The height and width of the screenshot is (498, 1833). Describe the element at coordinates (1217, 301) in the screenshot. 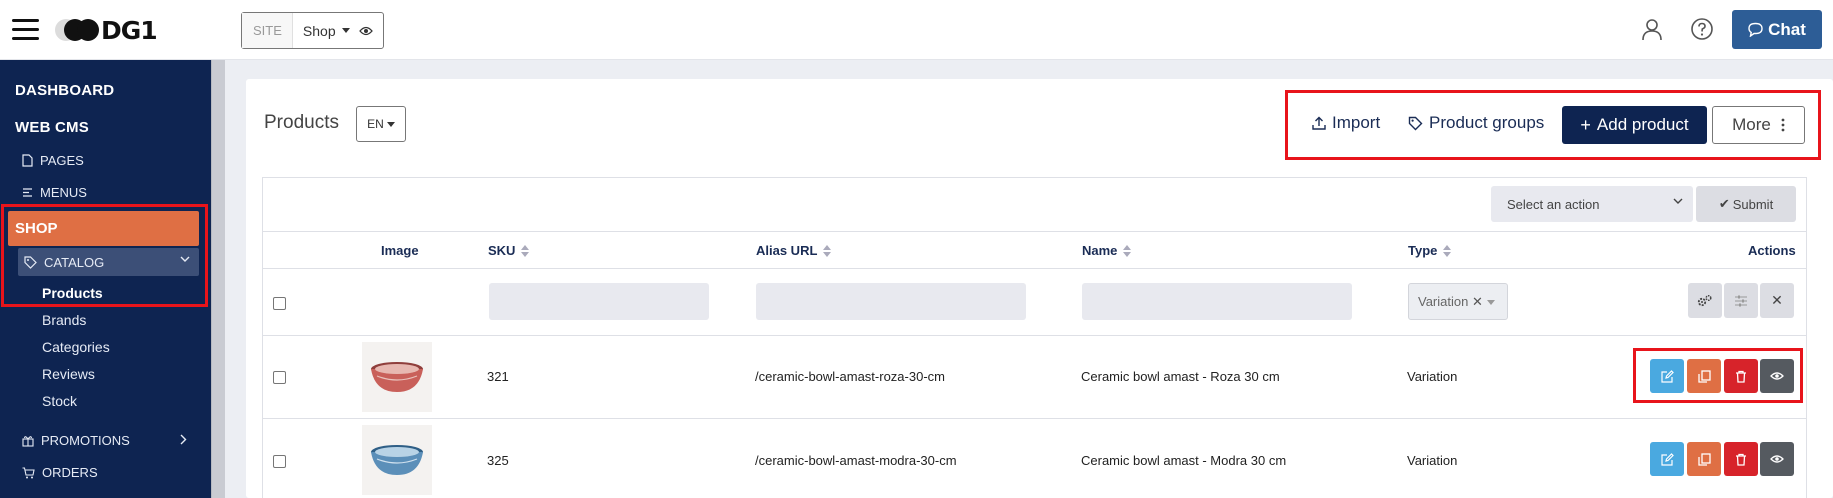

I see `name-filter-input` at that location.